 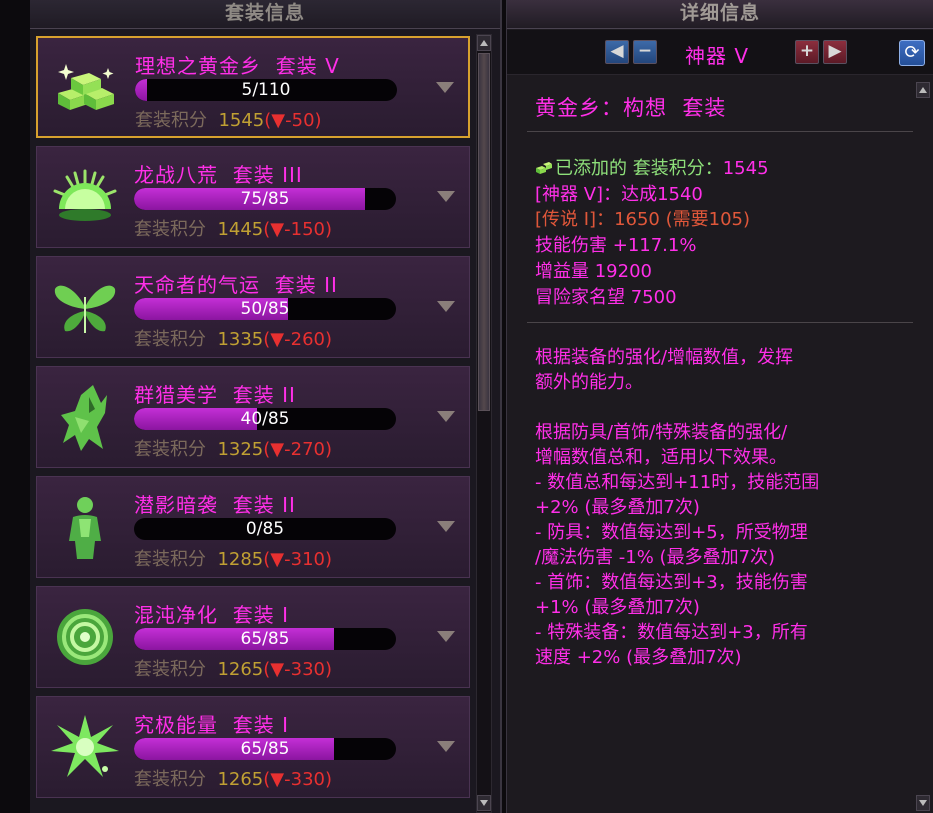 What do you see at coordinates (233, 668) in the screenshot?
I see `set-score-row: 套装积分 1265(▼-330)` at bounding box center [233, 668].